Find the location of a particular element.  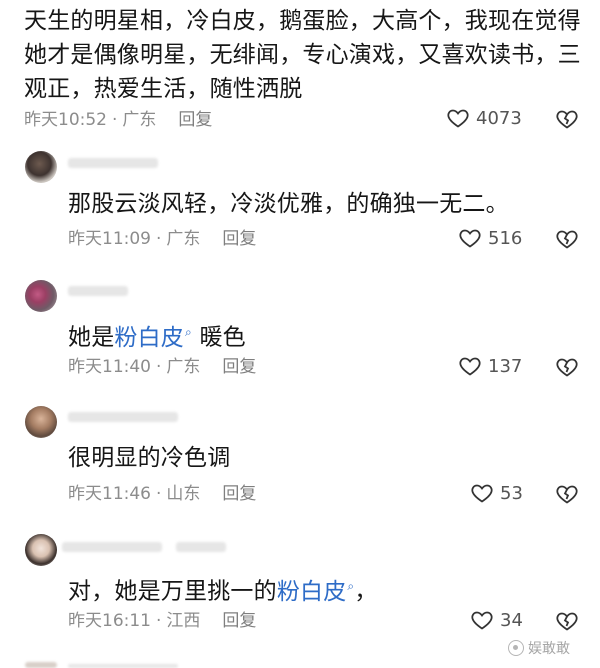

comment-3-username is located at coordinates (98, 291).